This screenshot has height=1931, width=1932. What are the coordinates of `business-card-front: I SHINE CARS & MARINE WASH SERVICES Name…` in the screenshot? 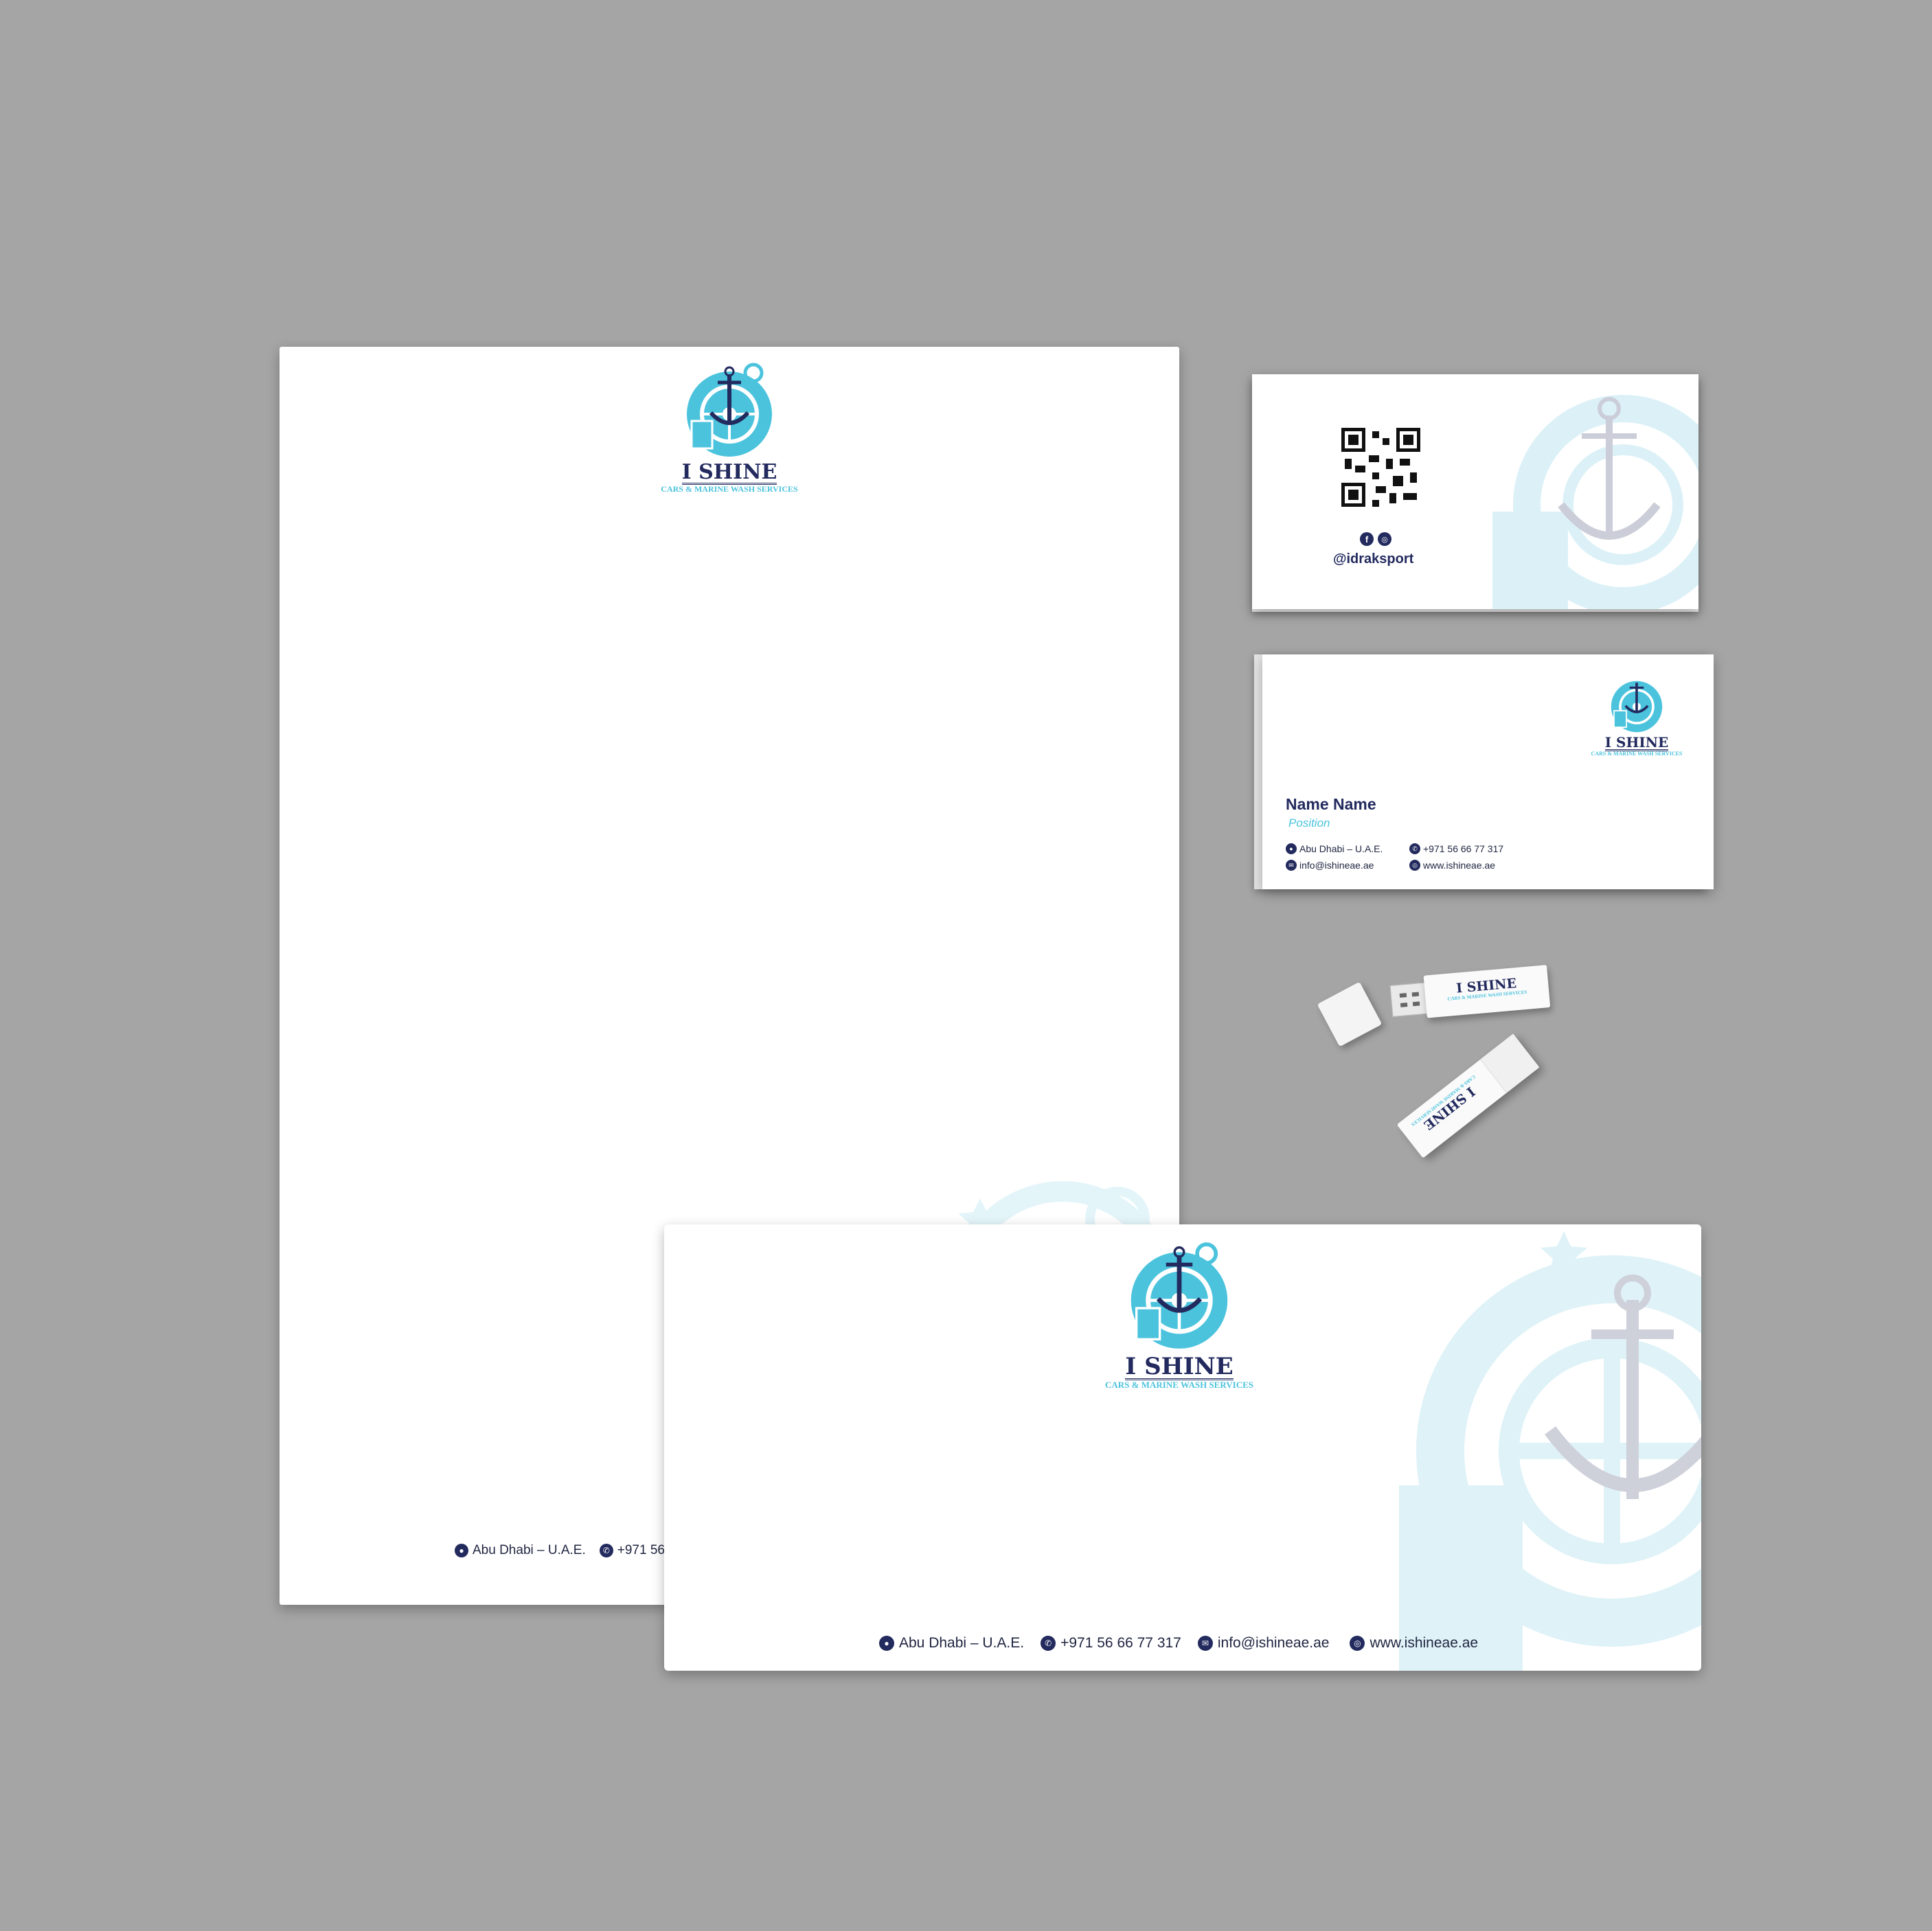 It's located at (1488, 772).